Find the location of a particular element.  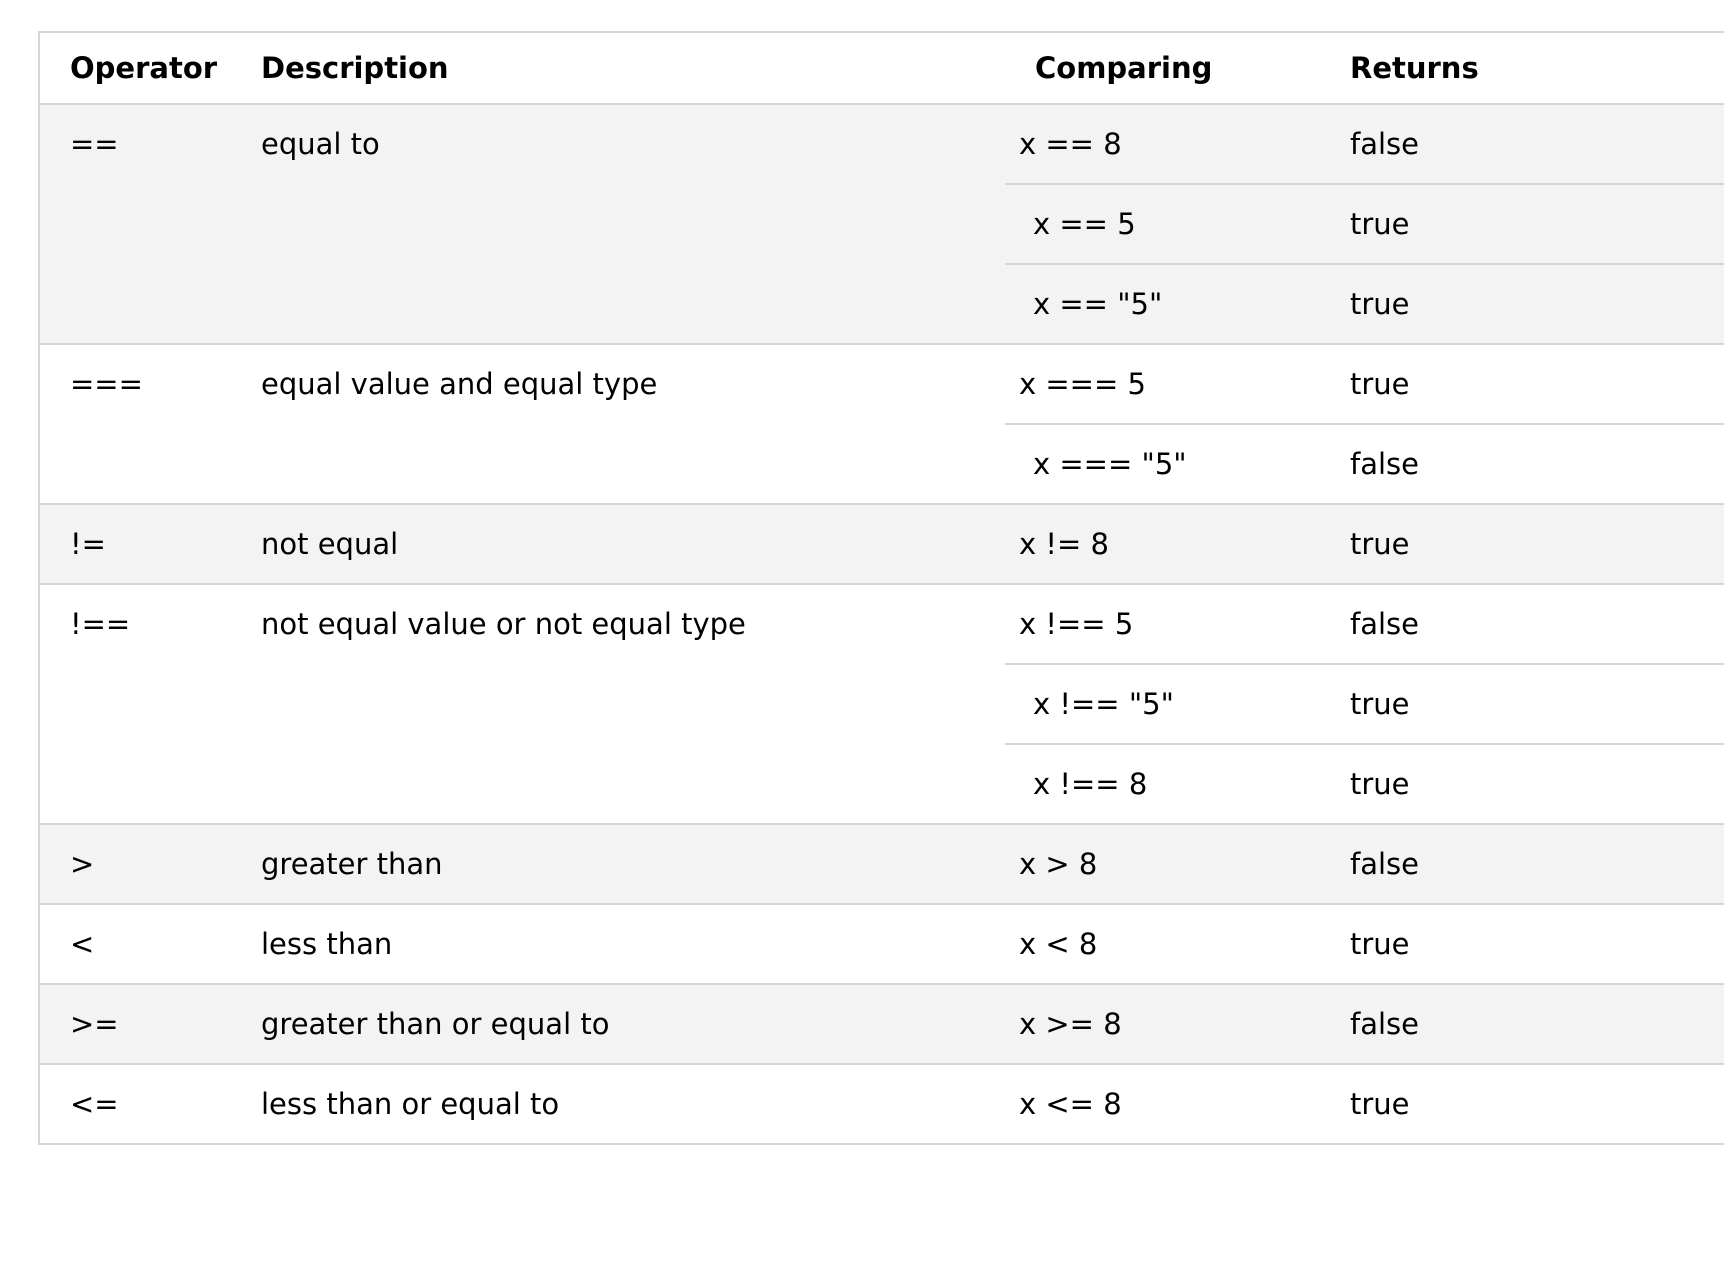

header-description: Description is located at coordinates (618, 68).